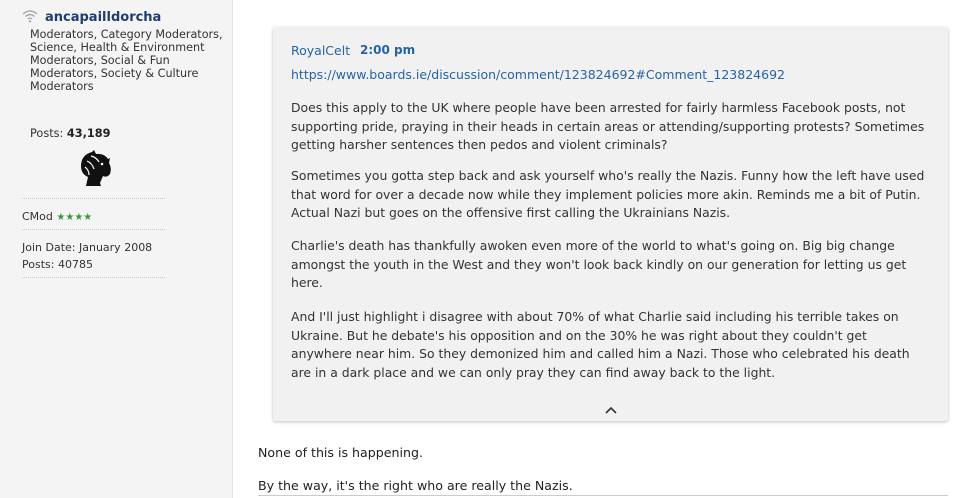 This screenshot has height=498, width=955. What do you see at coordinates (37, 216) in the screenshot?
I see `rank-label: CMod` at bounding box center [37, 216].